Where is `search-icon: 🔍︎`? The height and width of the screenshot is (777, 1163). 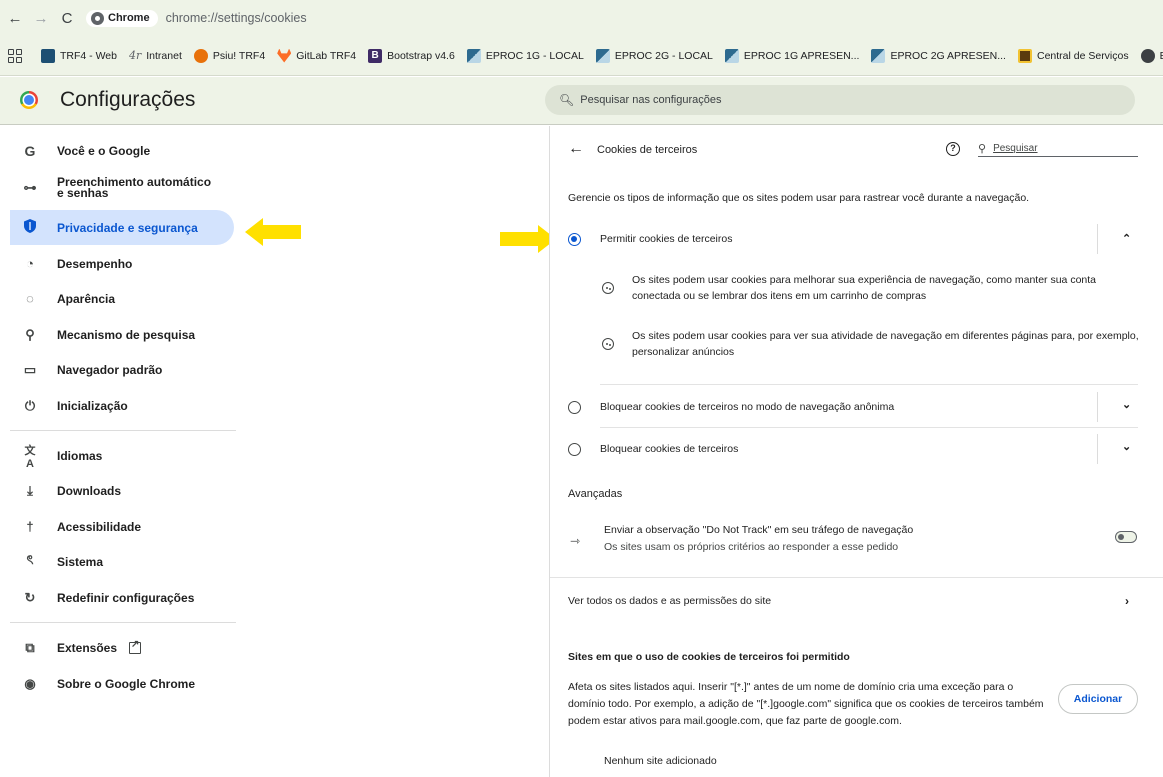 search-icon: 🔍︎ is located at coordinates (567, 100).